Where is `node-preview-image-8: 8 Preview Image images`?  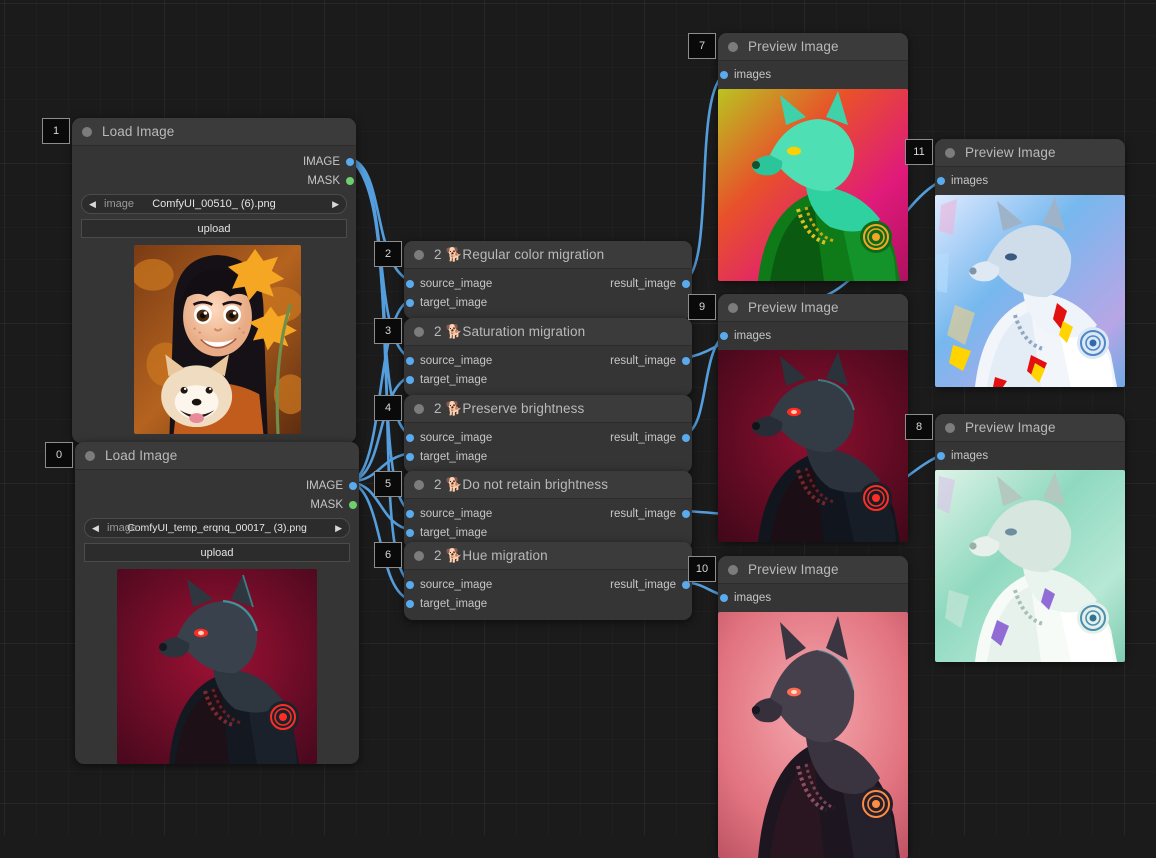 node-preview-image-8: 8 Preview Image images is located at coordinates (1015, 538).